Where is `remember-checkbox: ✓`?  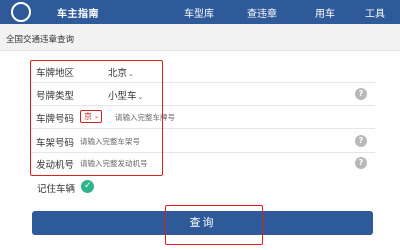 remember-checkbox: ✓ is located at coordinates (87, 186).